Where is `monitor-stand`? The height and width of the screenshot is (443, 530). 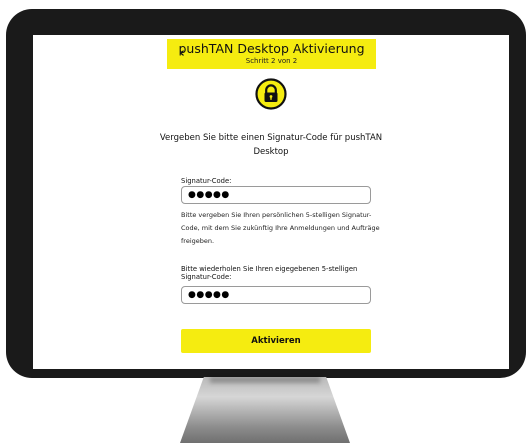 monitor-stand is located at coordinates (265, 410).